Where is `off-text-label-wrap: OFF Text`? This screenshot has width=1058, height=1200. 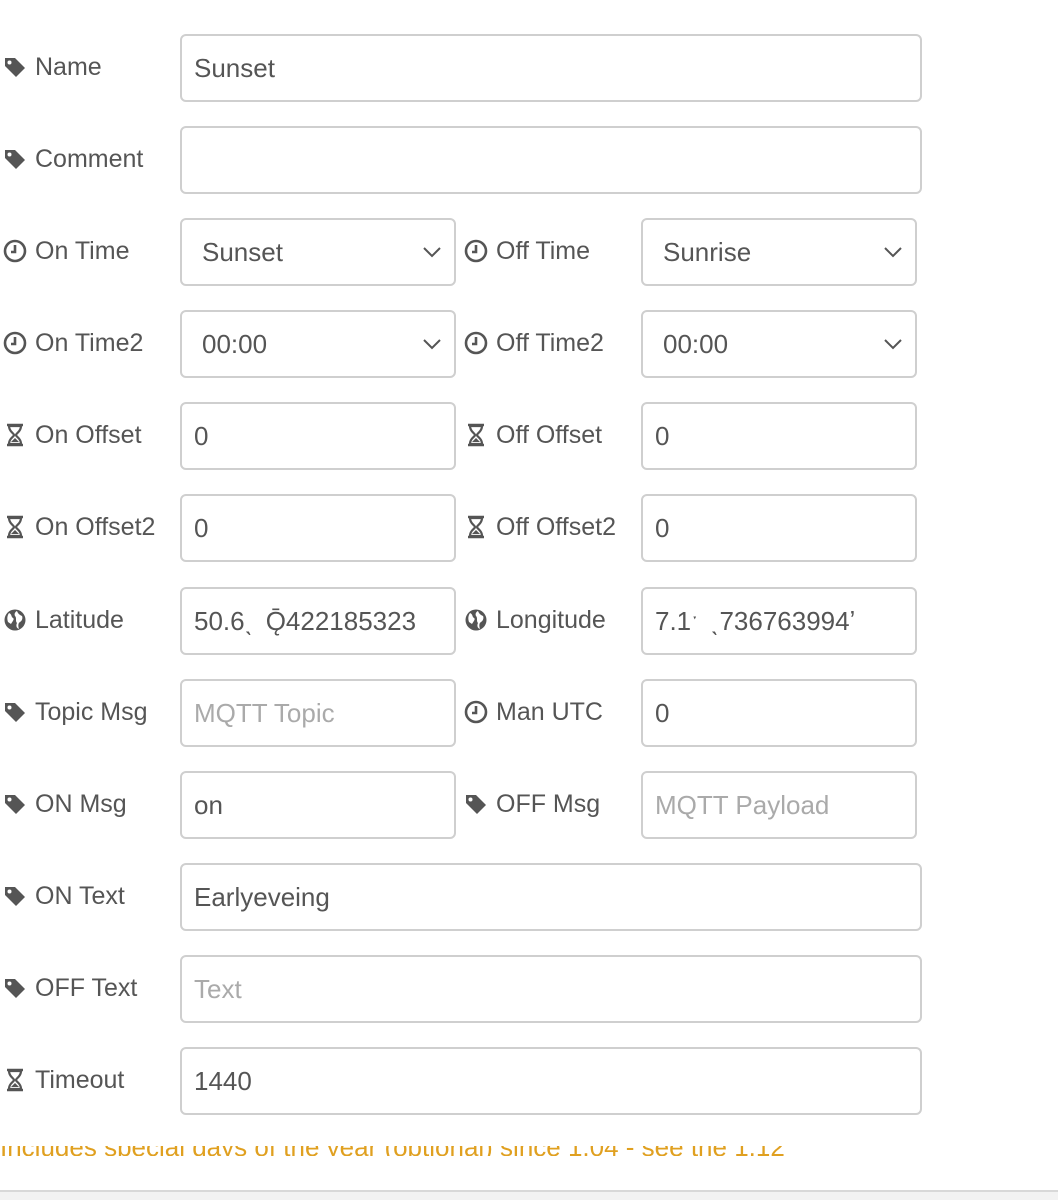 off-text-label-wrap: OFF Text is located at coordinates (70, 988).